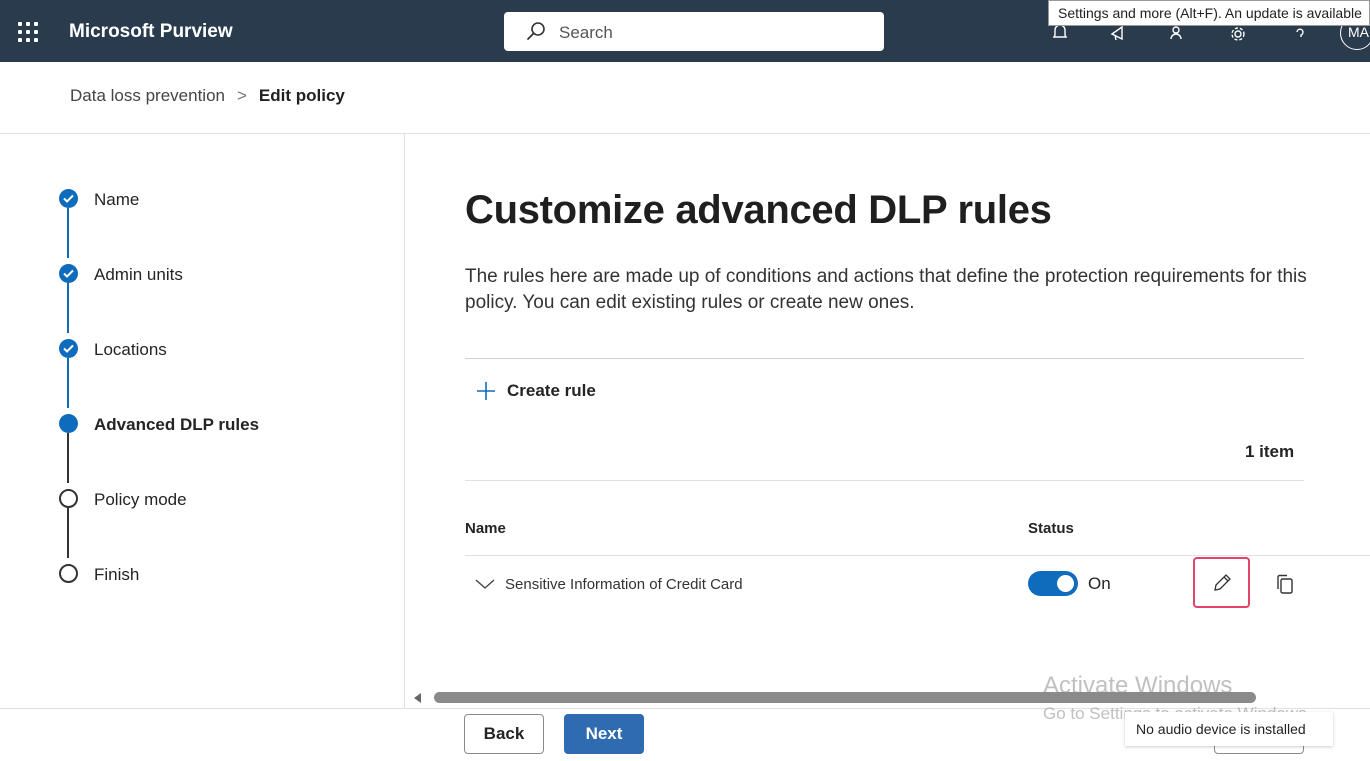 Image resolution: width=1370 pixels, height=761 pixels. What do you see at coordinates (1053, 583) in the screenshot?
I see `status-toggle` at bounding box center [1053, 583].